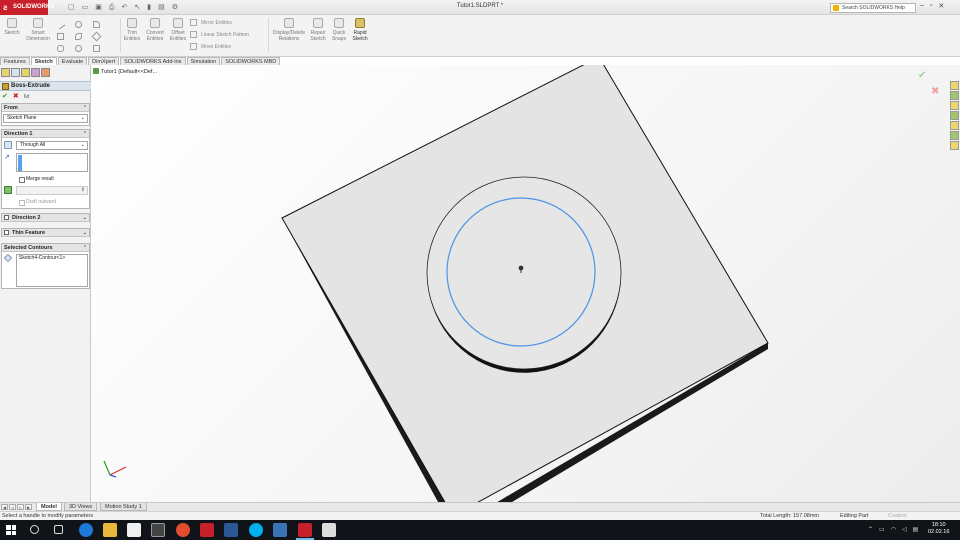 Image resolution: width=960 pixels, height=540 pixels. Describe the element at coordinates (6, 217) in the screenshot. I see `direction2-checkbox` at that location.